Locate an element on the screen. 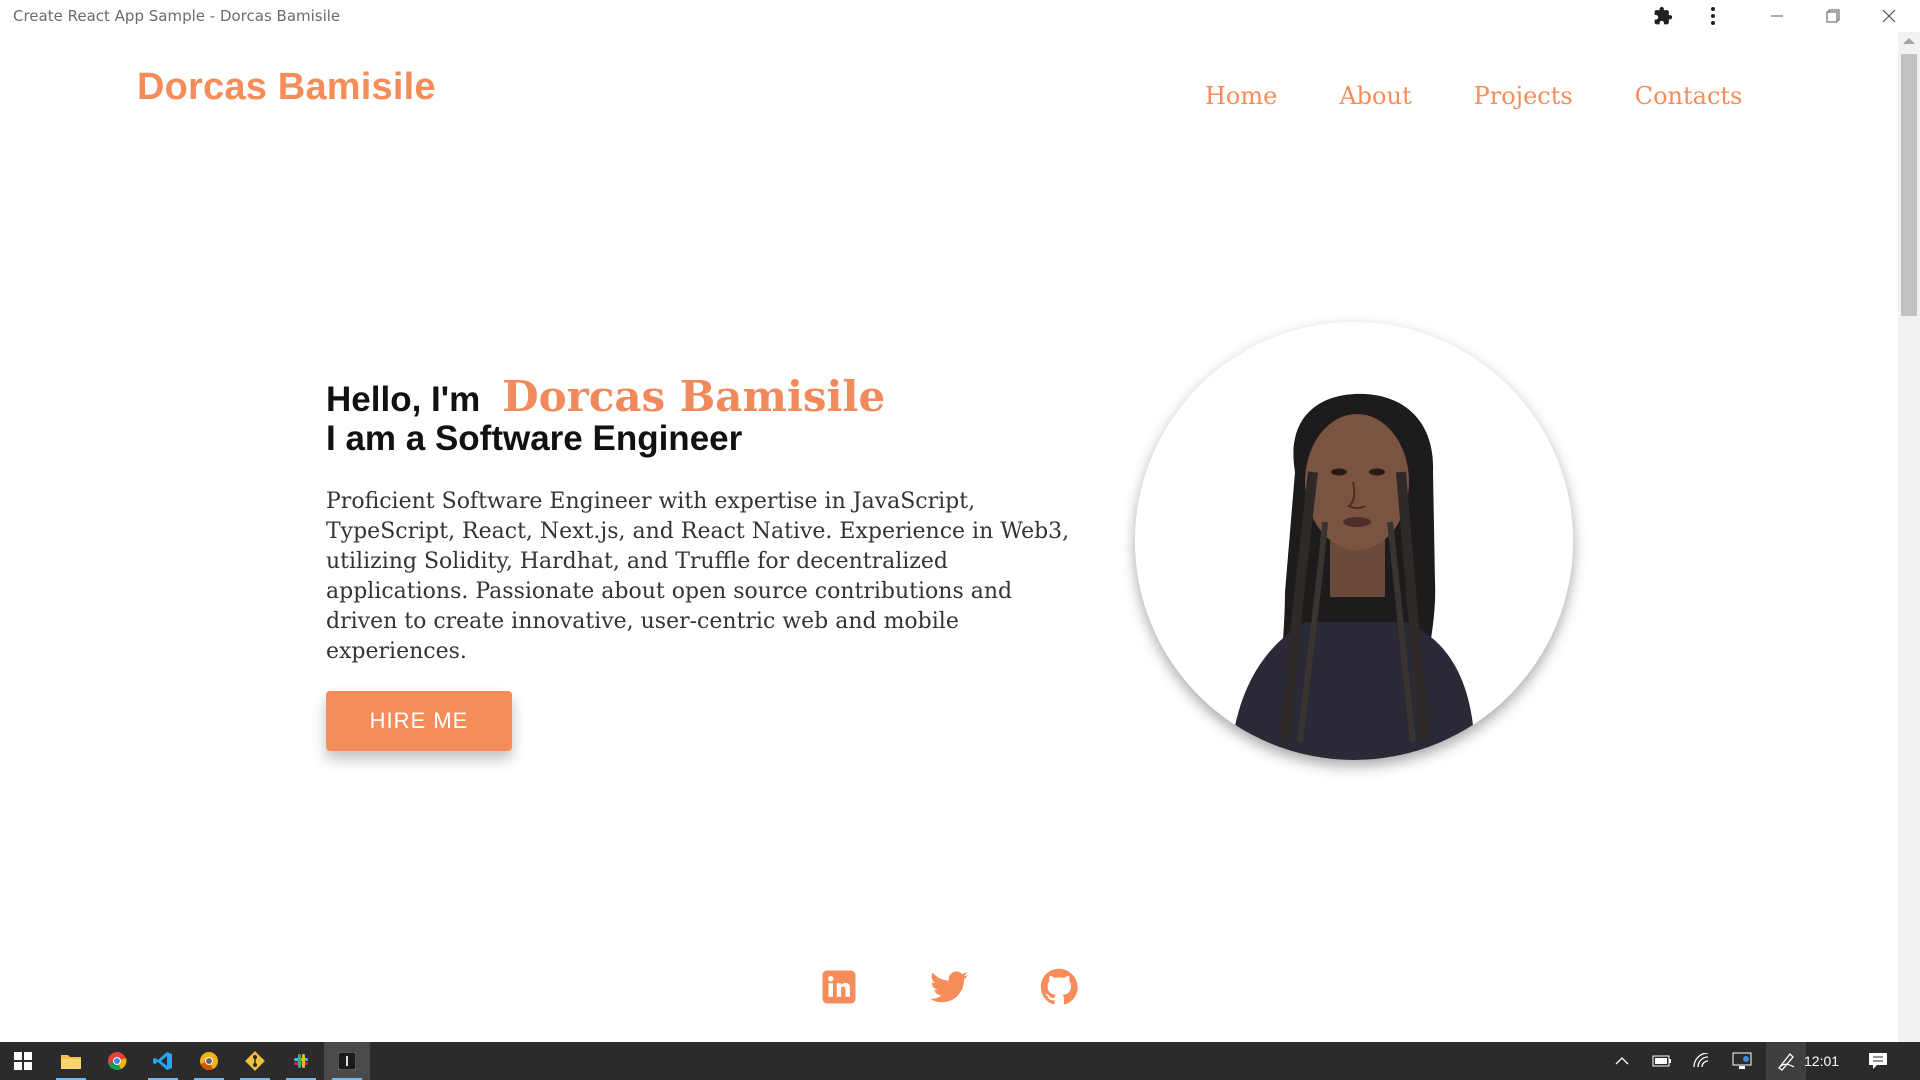 The width and height of the screenshot is (1920, 1080). restore-icon is located at coordinates (1833, 16).